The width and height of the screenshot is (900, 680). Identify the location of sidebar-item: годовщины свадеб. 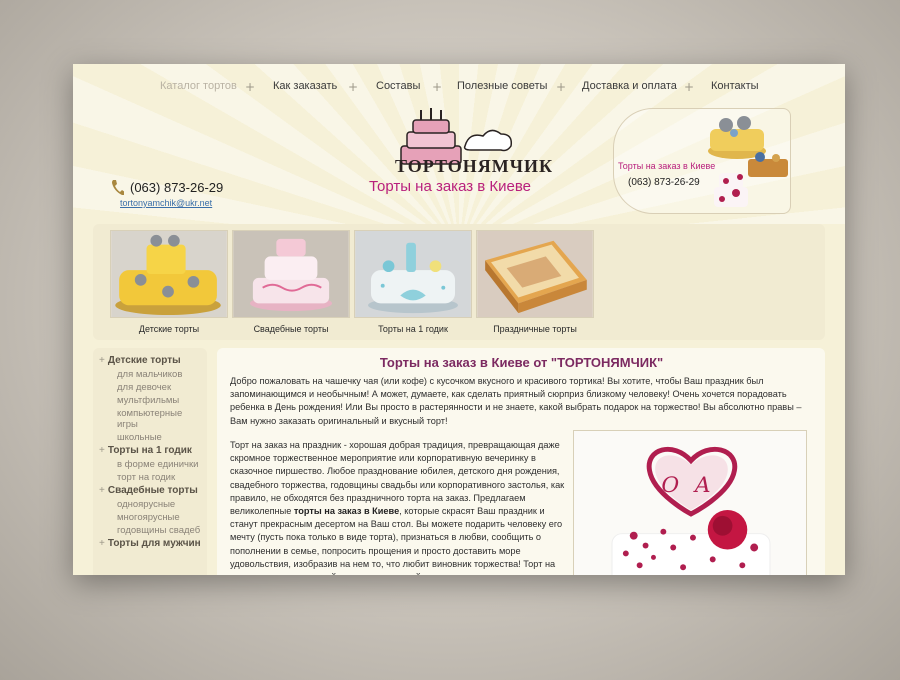
(160, 530).